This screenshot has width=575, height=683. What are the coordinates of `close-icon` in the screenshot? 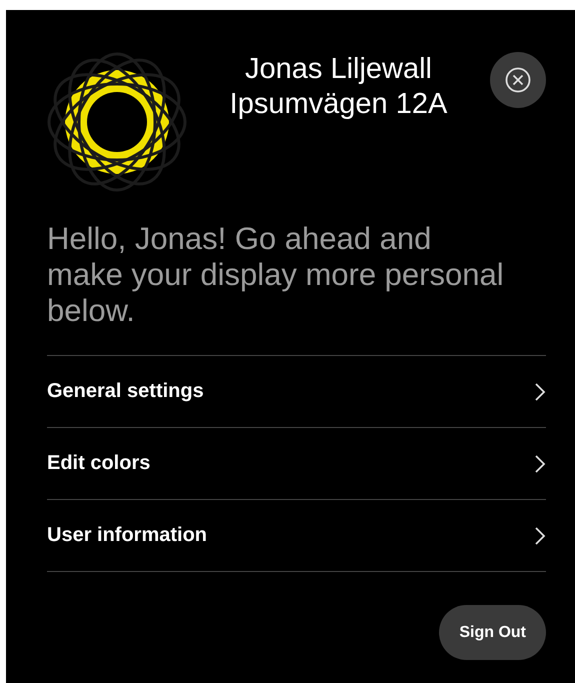 It's located at (518, 80).